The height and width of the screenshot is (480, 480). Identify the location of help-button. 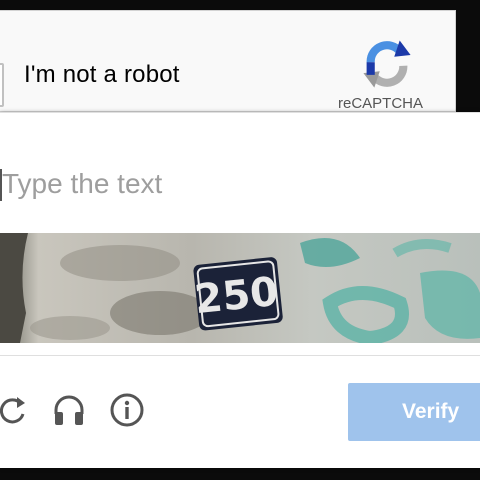
(127, 410).